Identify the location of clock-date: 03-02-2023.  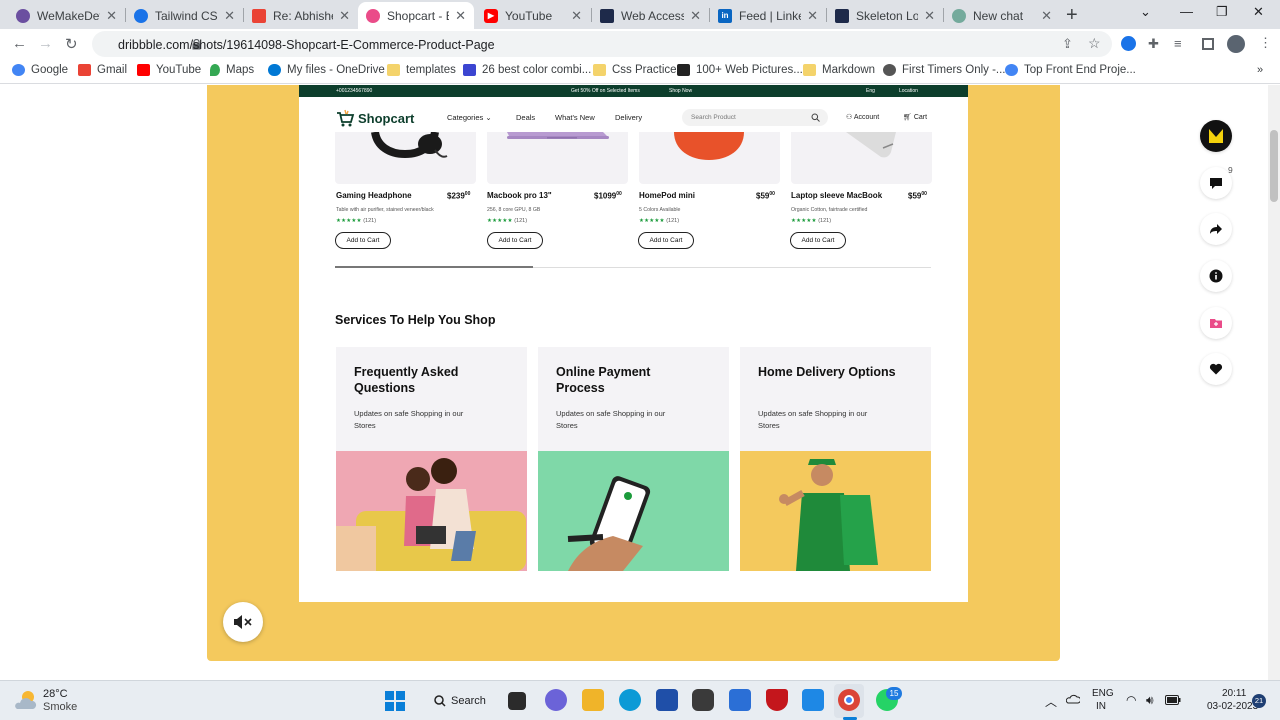
(1232, 706).